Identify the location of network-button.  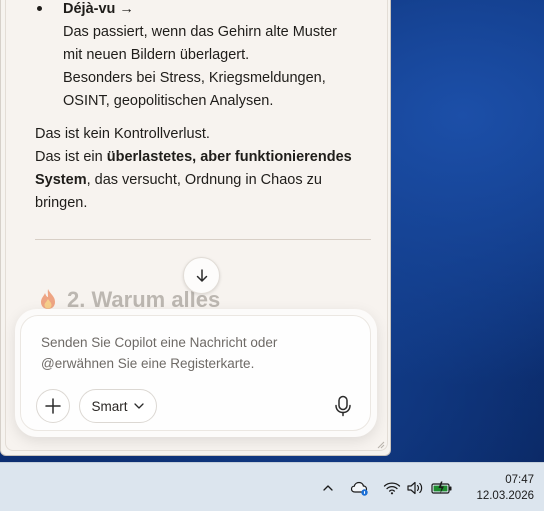
(392, 488).